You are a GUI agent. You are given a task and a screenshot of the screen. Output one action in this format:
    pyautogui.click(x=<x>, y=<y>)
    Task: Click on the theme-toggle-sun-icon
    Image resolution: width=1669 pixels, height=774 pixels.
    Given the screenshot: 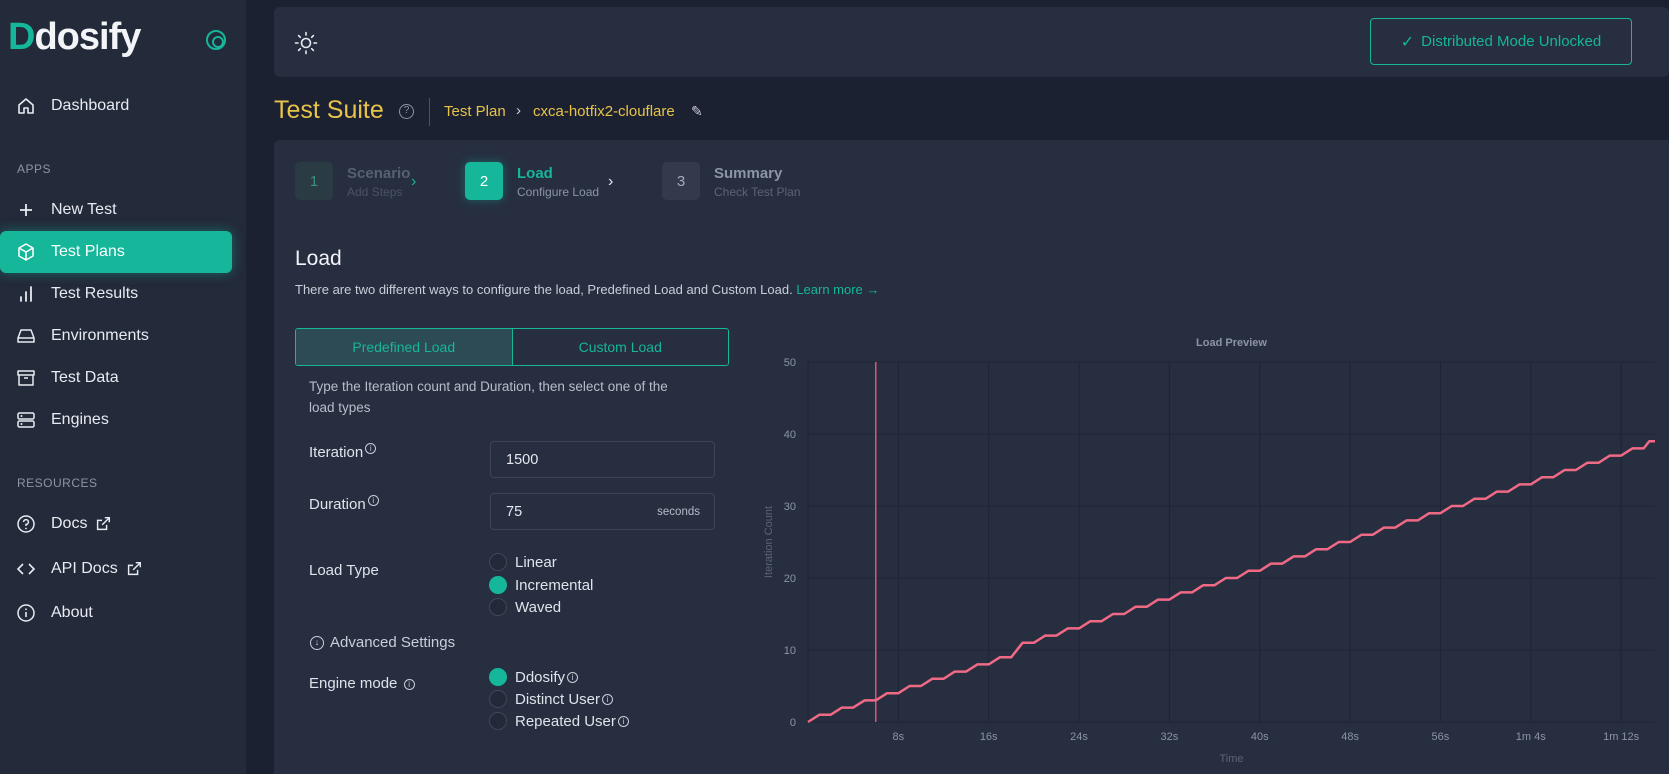 What is the action you would take?
    pyautogui.click(x=306, y=43)
    